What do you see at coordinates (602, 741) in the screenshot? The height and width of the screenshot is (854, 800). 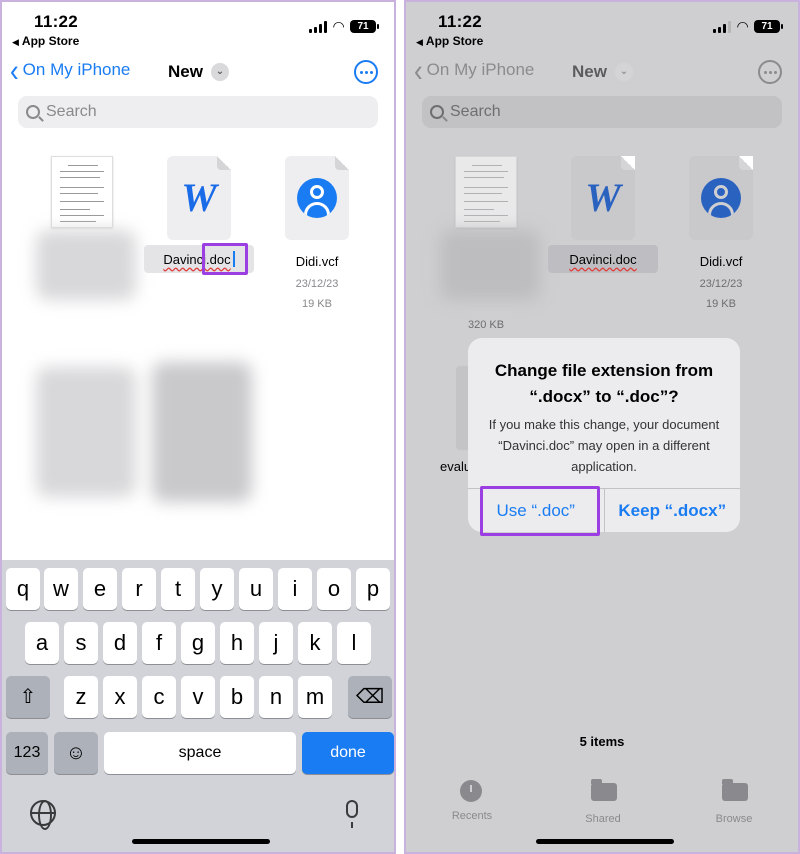 I see `items-count: 5 items` at bounding box center [602, 741].